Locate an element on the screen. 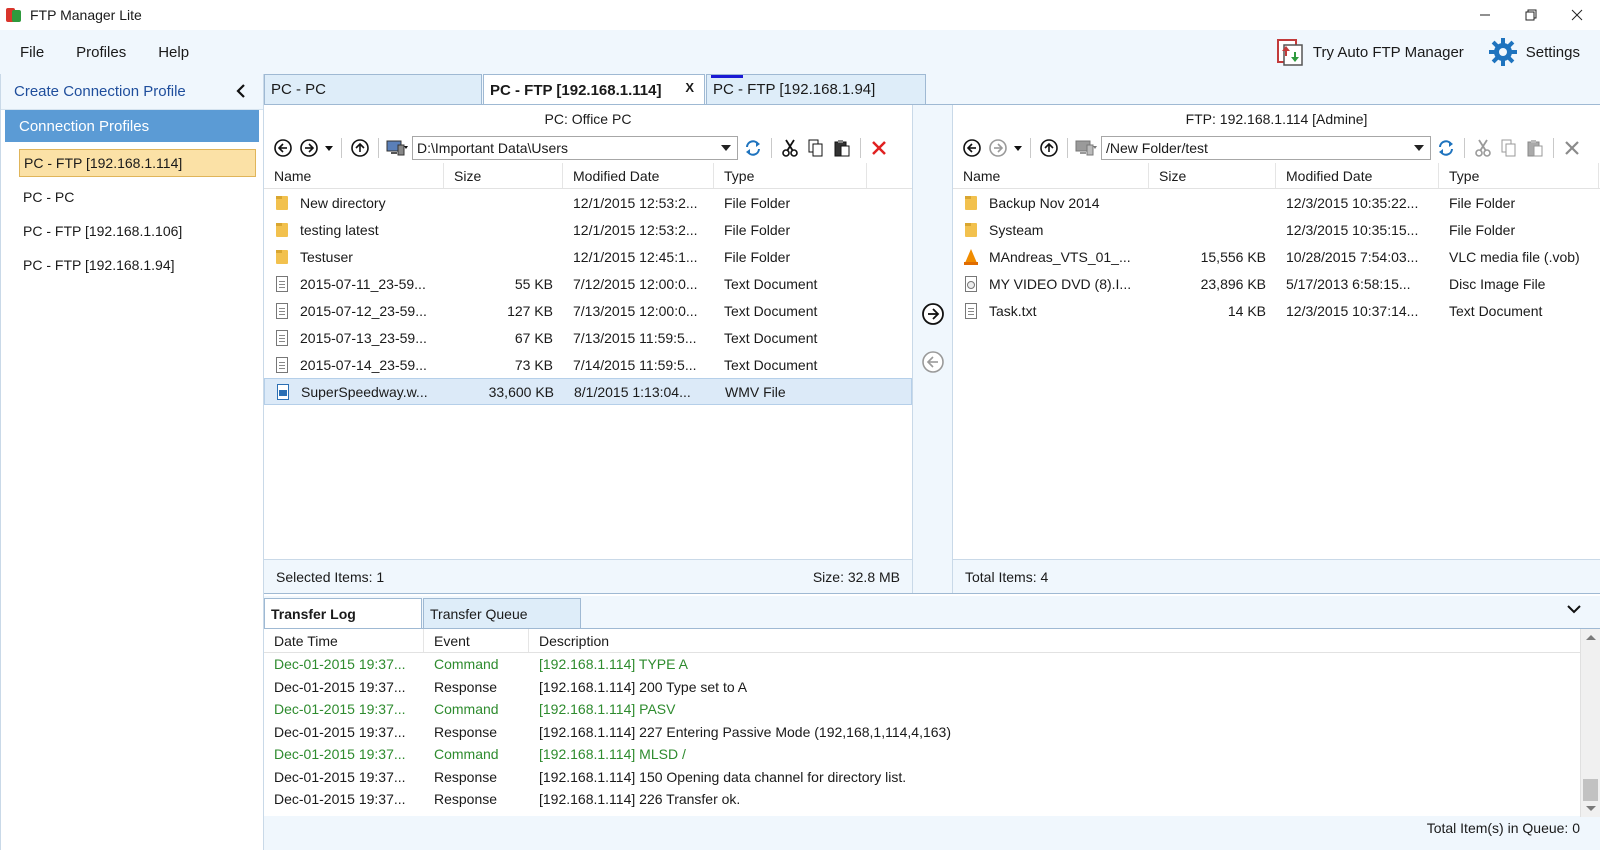  menu-help: Help is located at coordinates (173, 52).